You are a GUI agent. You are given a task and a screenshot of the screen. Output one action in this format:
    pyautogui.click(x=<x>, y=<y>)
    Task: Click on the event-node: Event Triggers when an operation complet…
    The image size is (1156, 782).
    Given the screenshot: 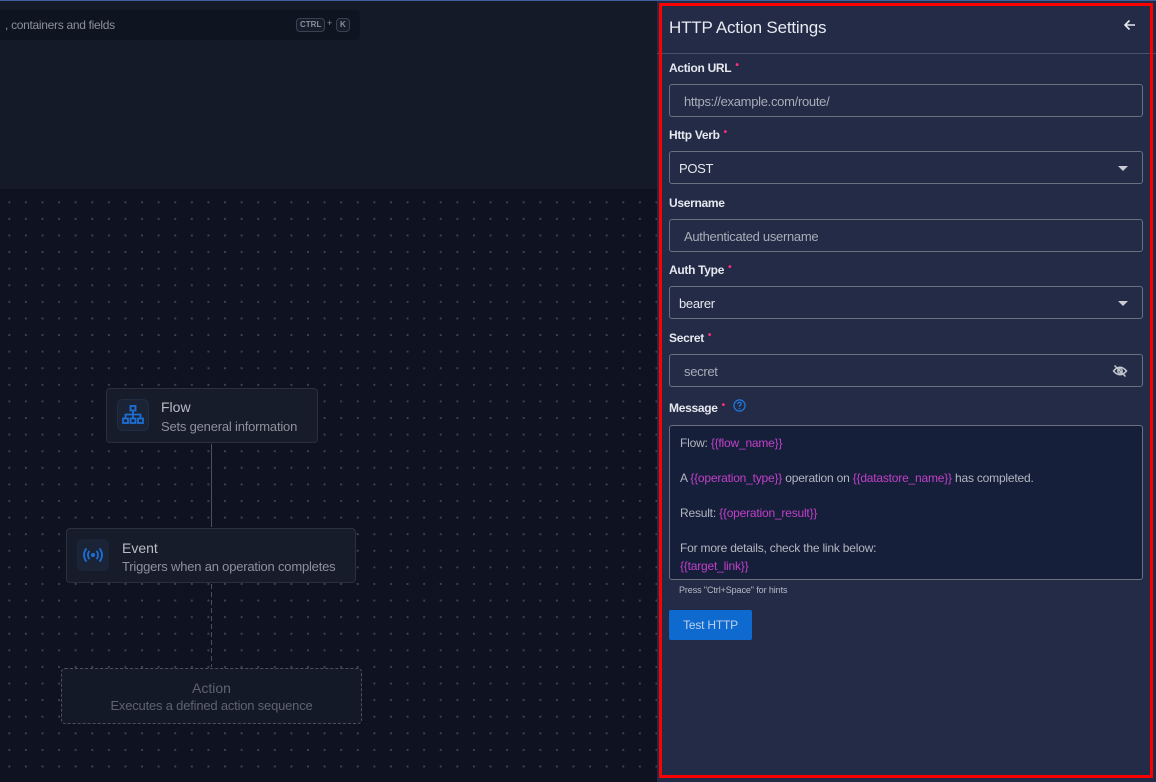 What is the action you would take?
    pyautogui.click(x=211, y=555)
    